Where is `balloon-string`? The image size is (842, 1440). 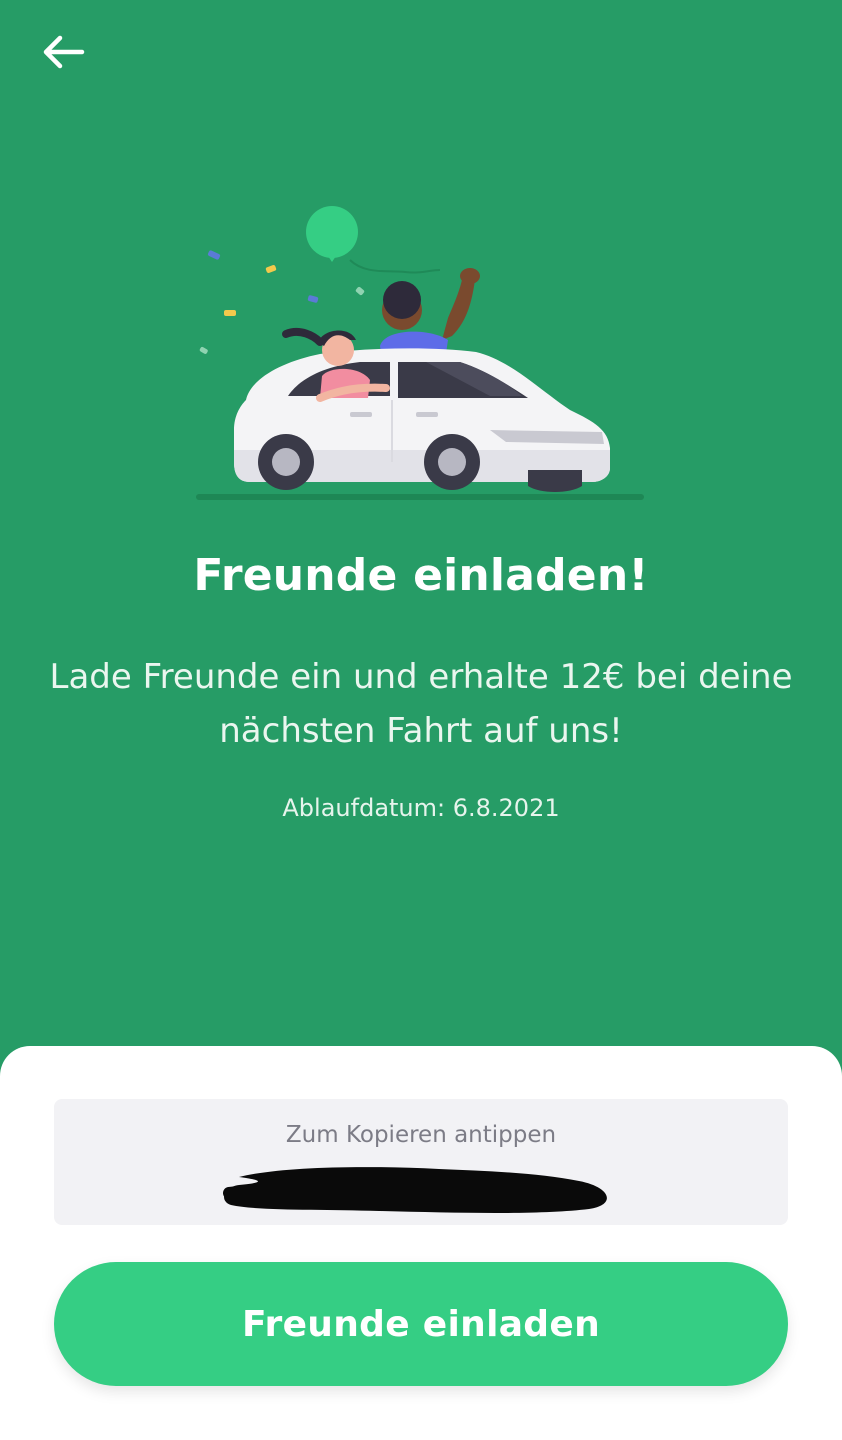 balloon-string is located at coordinates (395, 266).